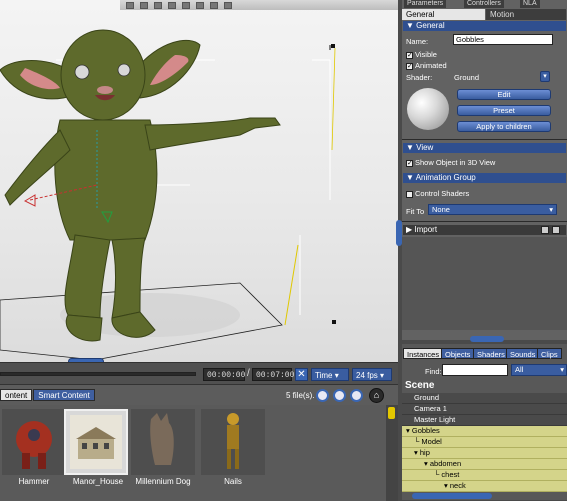  What do you see at coordinates (545, 230) in the screenshot?
I see `import-add-icon` at bounding box center [545, 230].